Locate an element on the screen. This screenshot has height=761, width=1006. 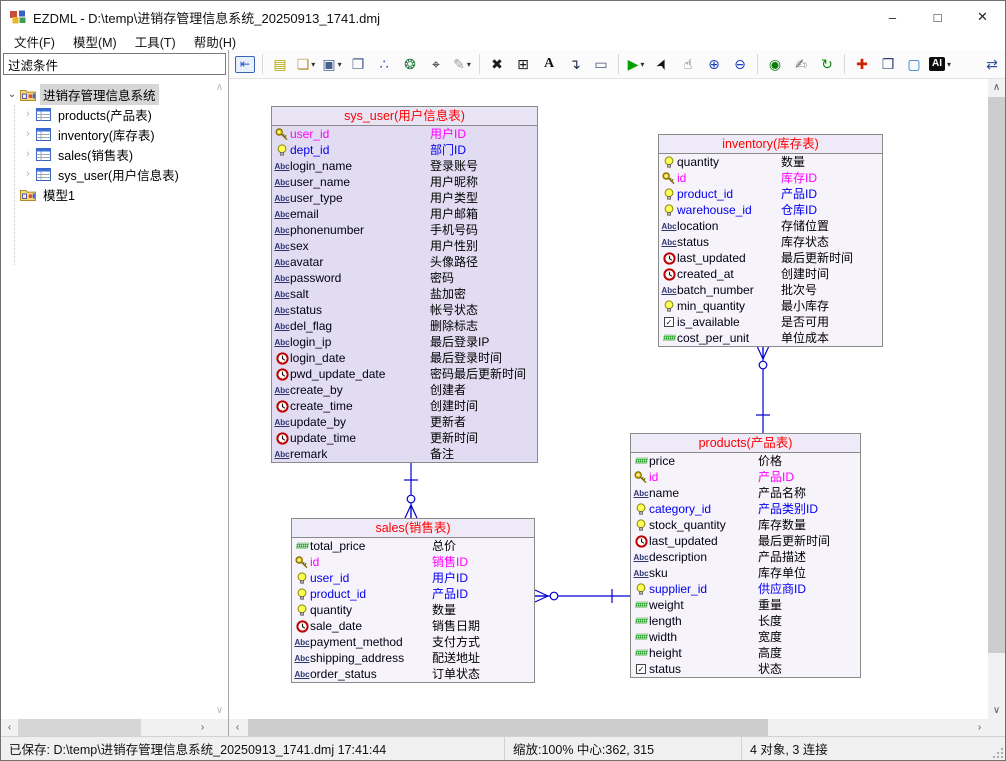
canvas-horizontal-scrollbar: ‹ › is located at coordinates (608, 727).